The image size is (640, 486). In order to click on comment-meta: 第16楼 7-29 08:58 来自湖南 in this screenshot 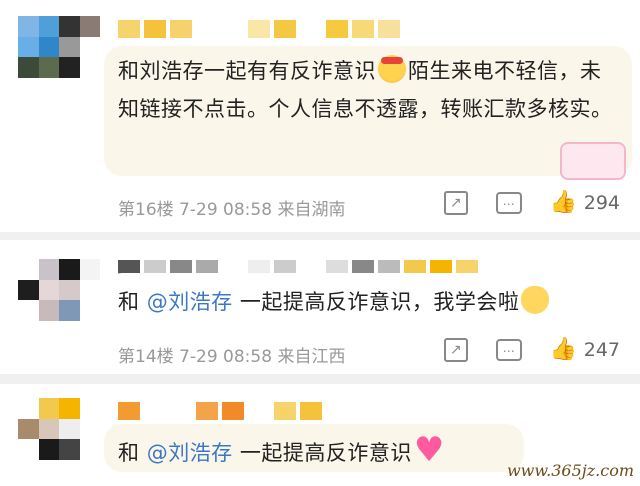, I will do `click(231, 207)`.